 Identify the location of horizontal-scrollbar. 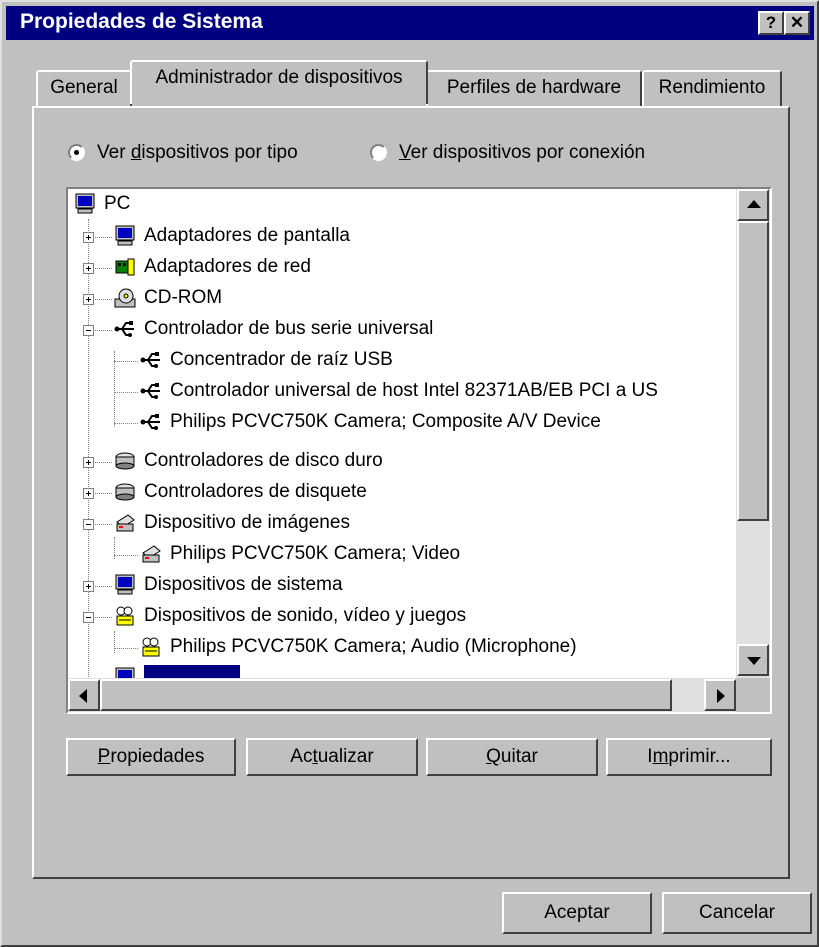
(402, 695).